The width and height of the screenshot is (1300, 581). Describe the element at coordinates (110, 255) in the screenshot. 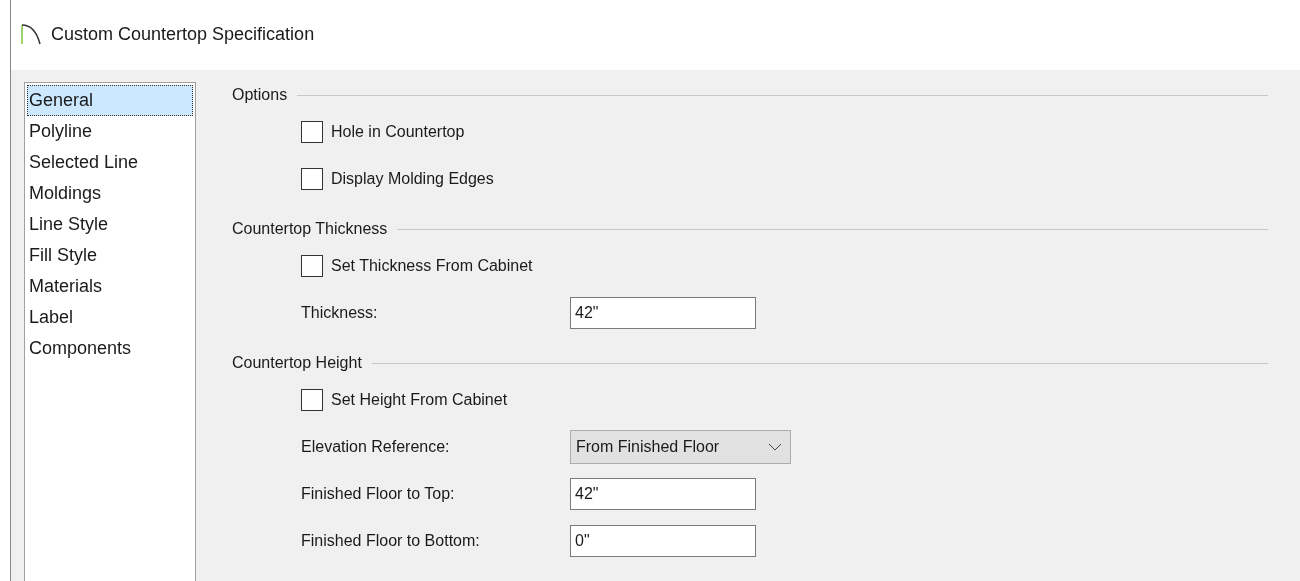

I see `category-item: Fill Style` at that location.